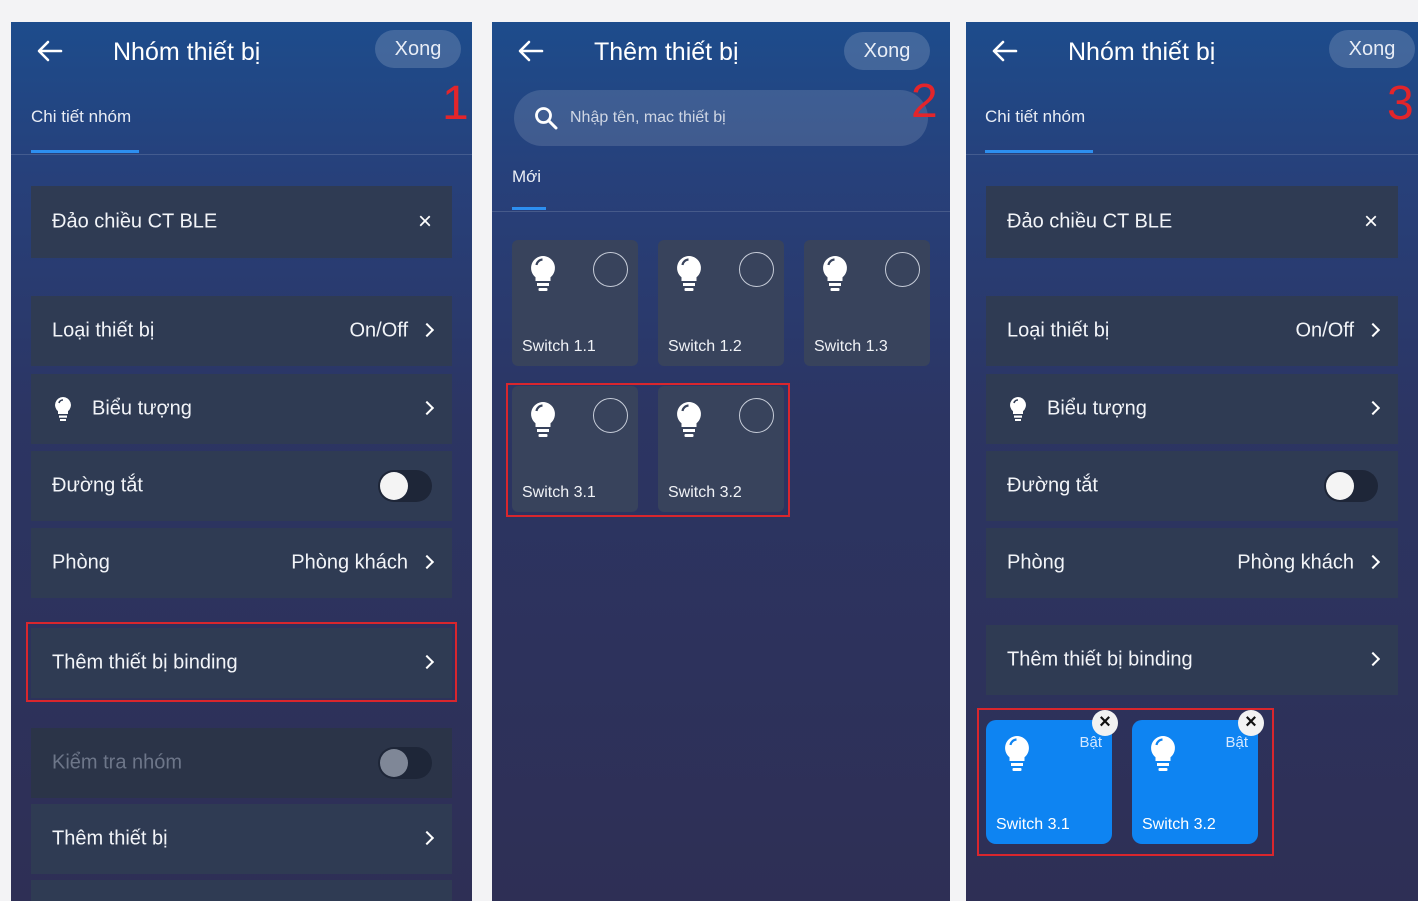  I want to click on device-card: Switch 1.2, so click(721, 303).